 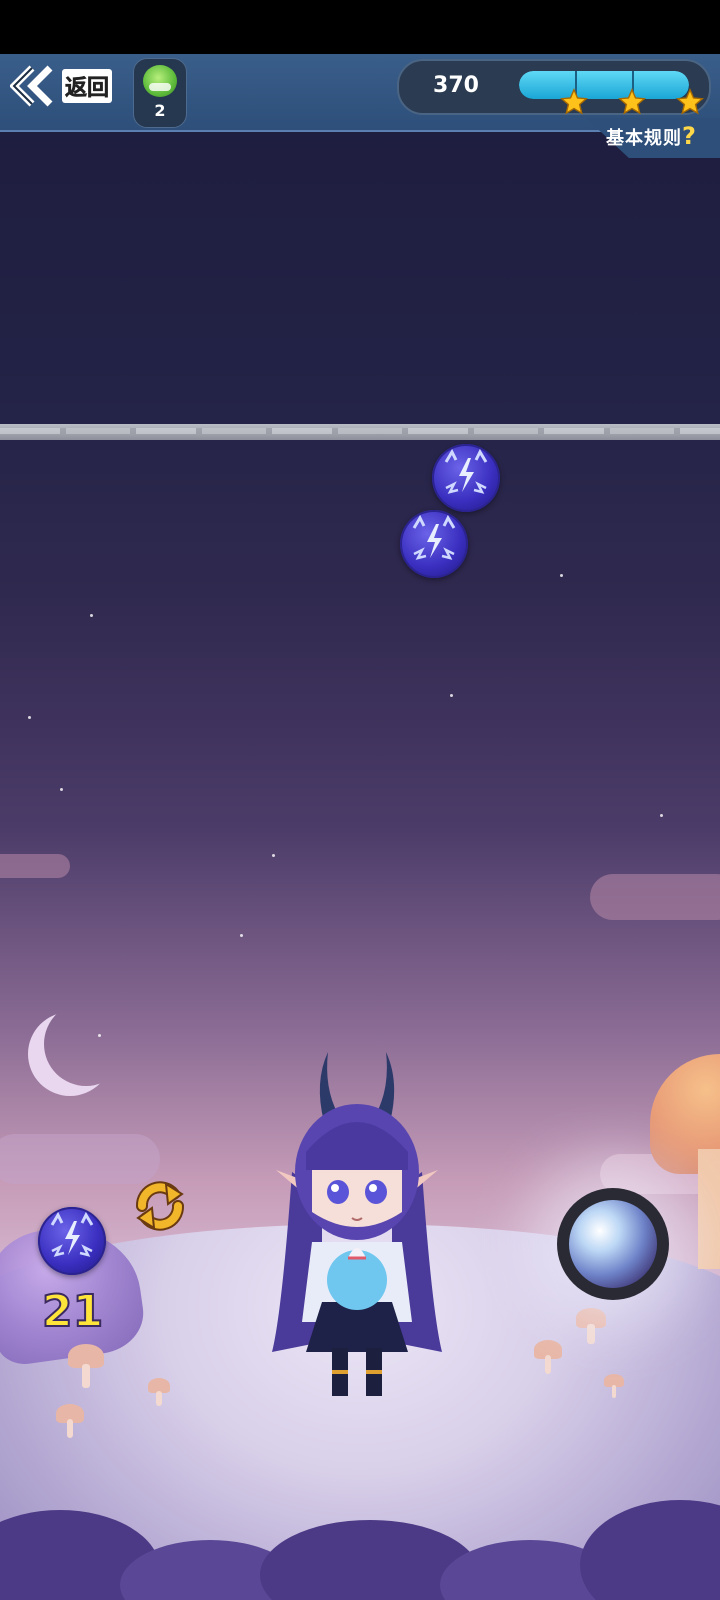 I want to click on swap-arrows-icon, so click(x=160, y=1206).